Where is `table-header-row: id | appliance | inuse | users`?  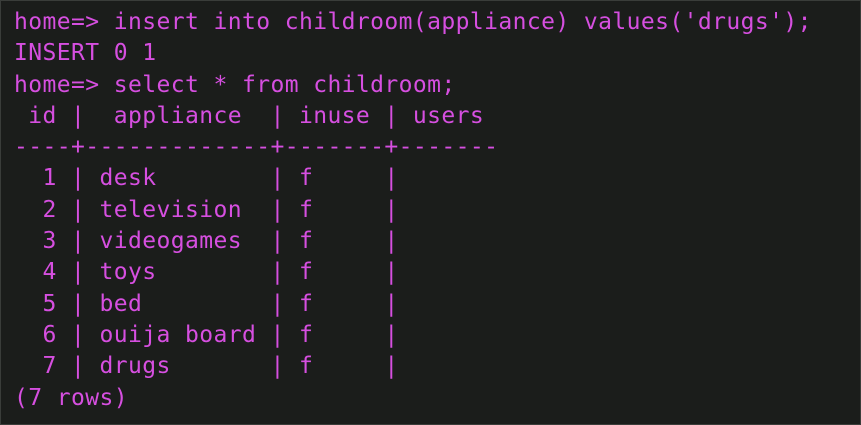
table-header-row: id | appliance | inuse | users is located at coordinates (249, 115).